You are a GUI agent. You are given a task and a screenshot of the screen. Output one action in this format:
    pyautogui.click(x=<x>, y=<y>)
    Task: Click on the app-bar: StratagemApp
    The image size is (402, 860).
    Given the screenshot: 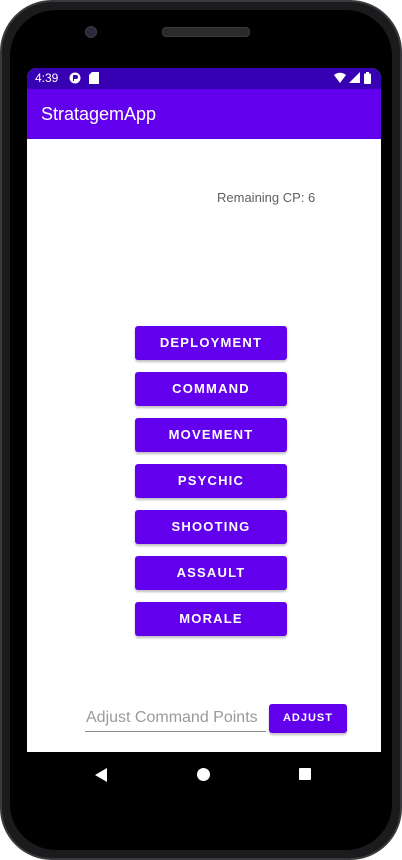 What is the action you would take?
    pyautogui.click(x=204, y=114)
    